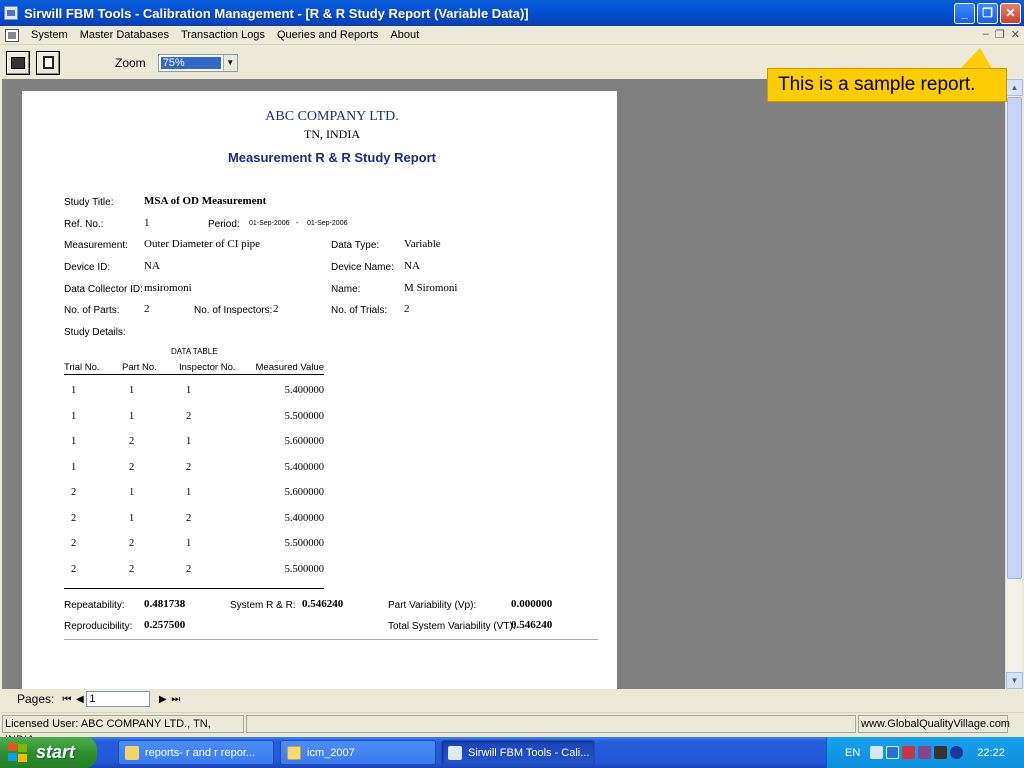  Describe the element at coordinates (118, 699) in the screenshot. I see `page-number-input: 1` at that location.